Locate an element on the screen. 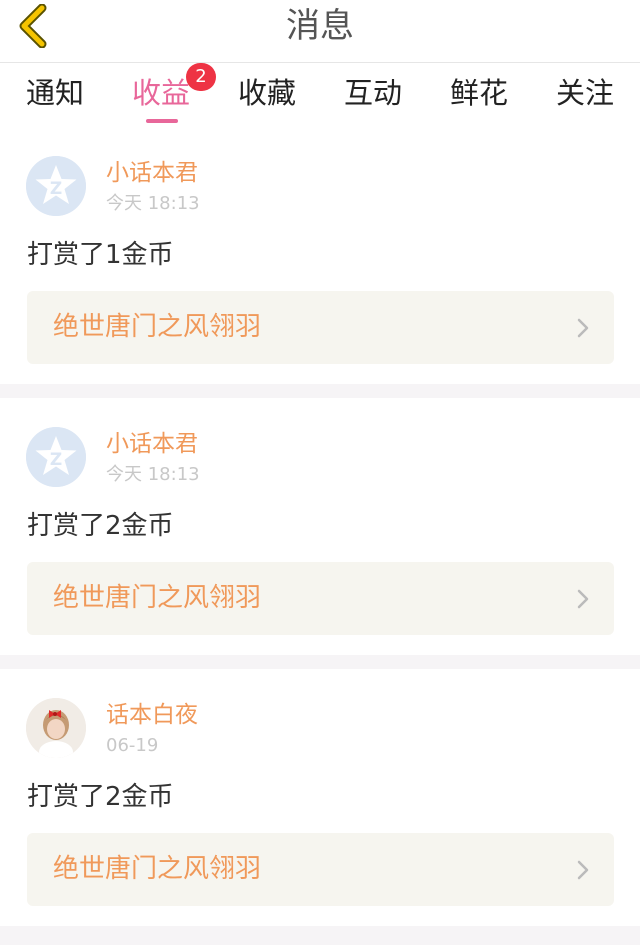 This screenshot has width=640, height=945. timestamp: 06-19 is located at coordinates (132, 745).